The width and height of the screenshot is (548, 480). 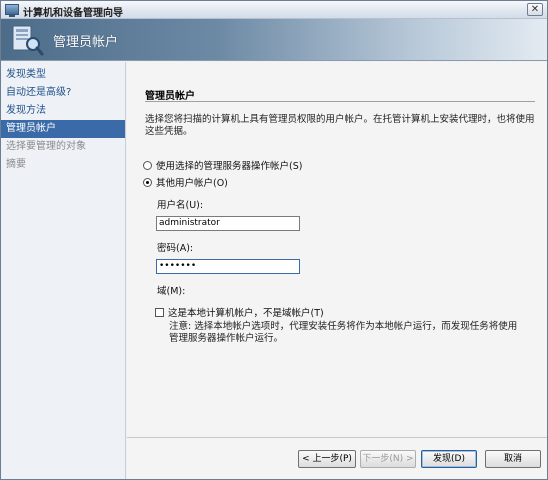 I want to click on close-button: ✕, so click(x=535, y=9).